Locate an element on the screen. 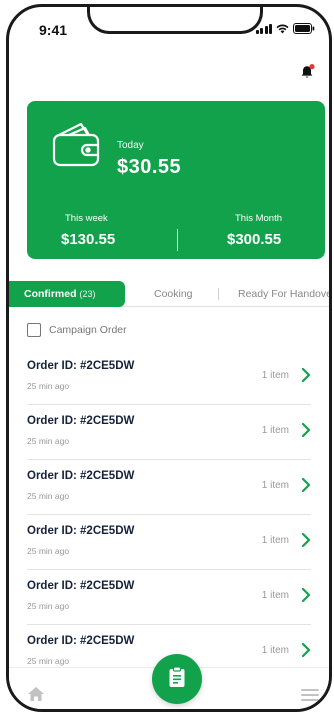 The width and height of the screenshot is (334, 714). month-value: $300.55 is located at coordinates (254, 239).